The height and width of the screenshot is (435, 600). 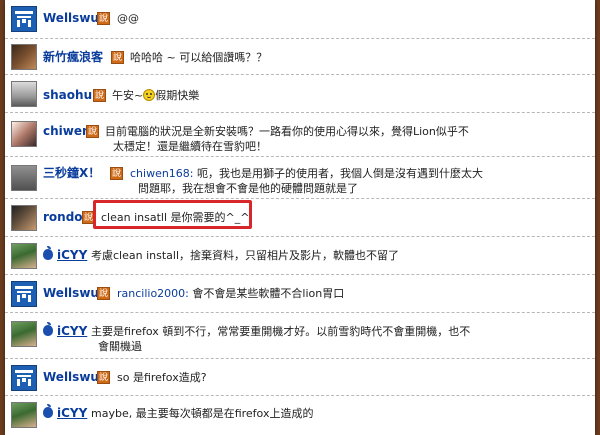 What do you see at coordinates (120, 346) in the screenshot?
I see `comment-text-line2: 會關機過` at bounding box center [120, 346].